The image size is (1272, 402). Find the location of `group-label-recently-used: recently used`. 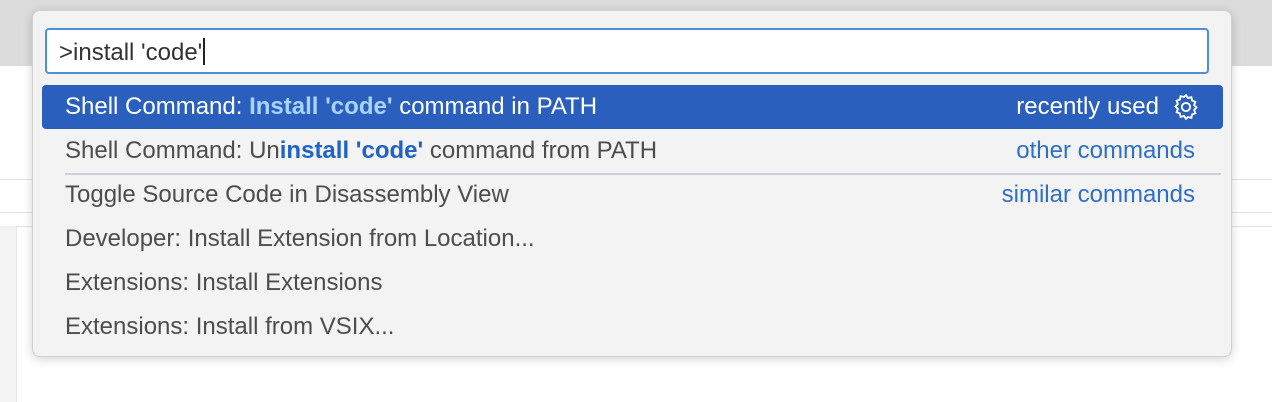

group-label-recently-used: recently used is located at coordinates (1087, 106).